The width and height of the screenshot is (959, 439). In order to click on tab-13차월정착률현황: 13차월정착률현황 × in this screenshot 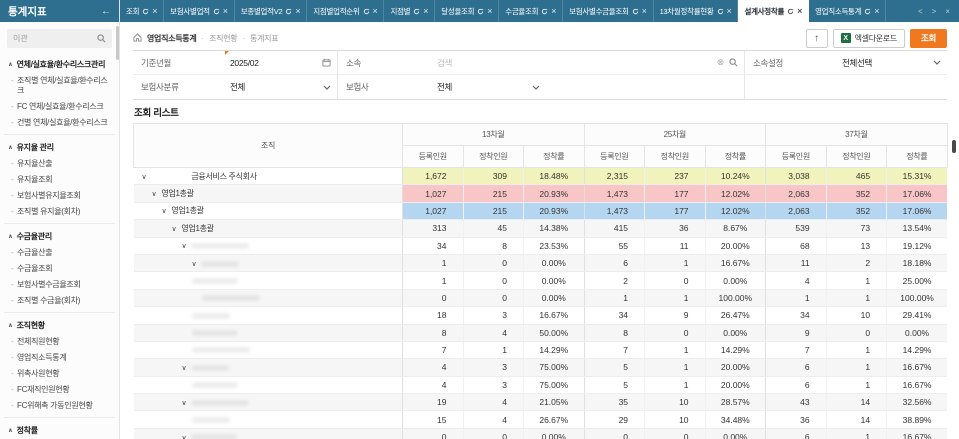, I will do `click(696, 11)`.